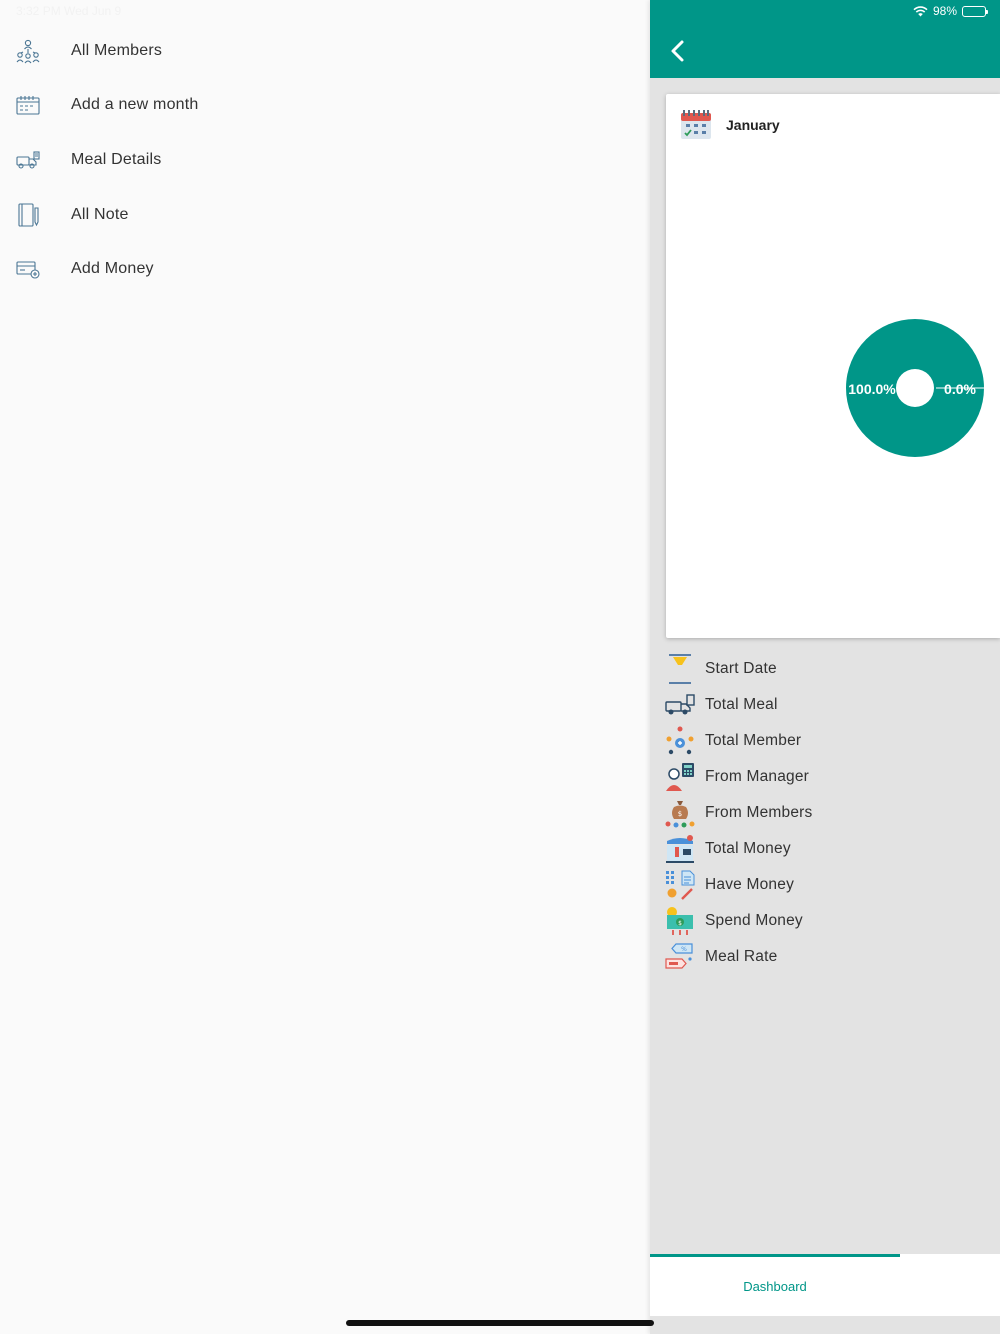 The height and width of the screenshot is (1334, 1000). I want to click on hourglass-icon, so click(680, 669).